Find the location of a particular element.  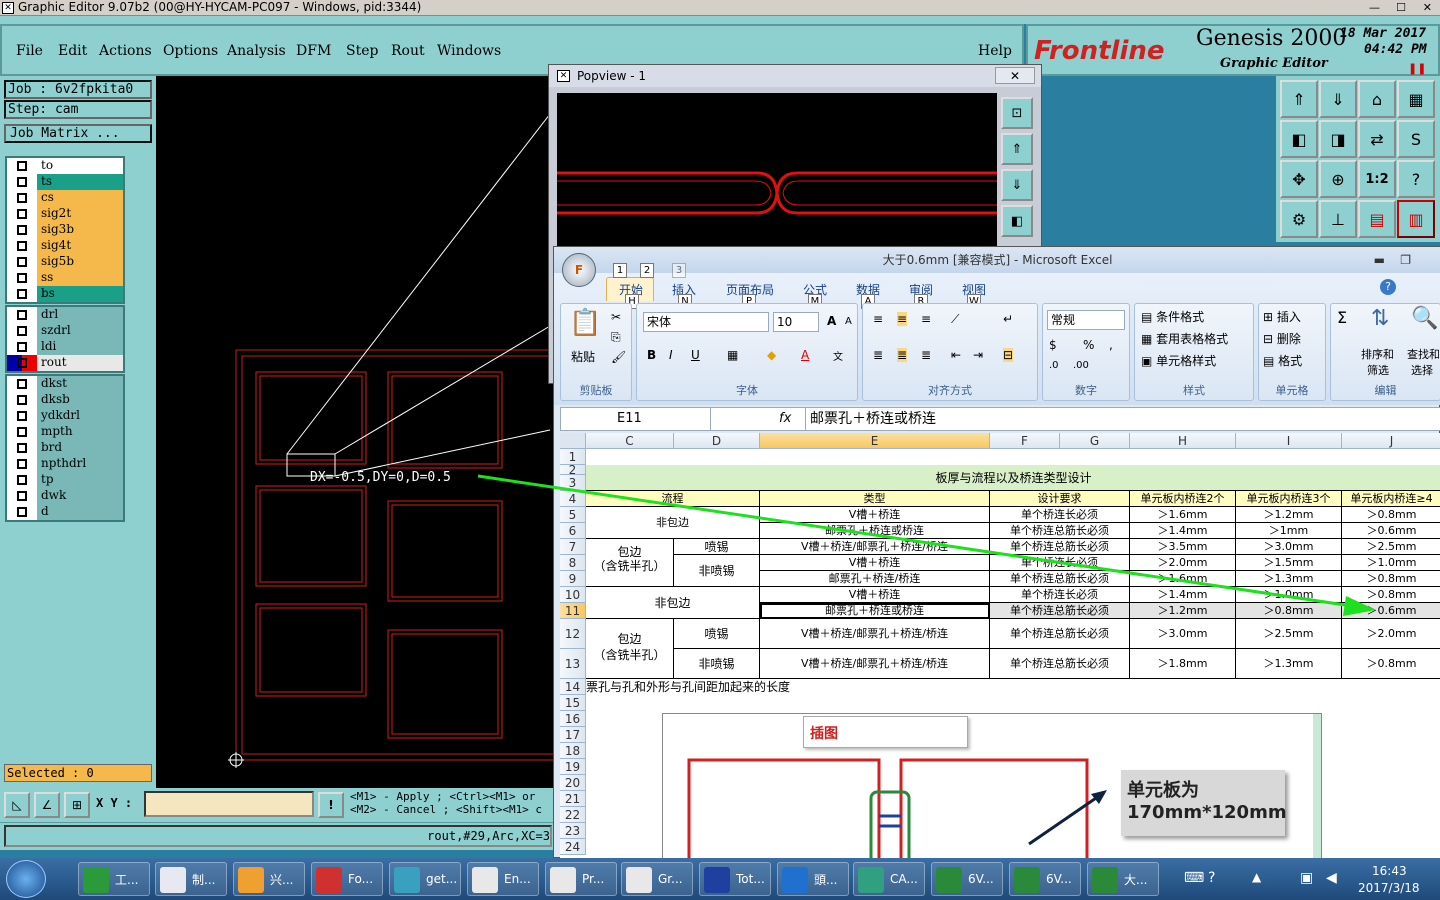

layer-row-npthdrl: npthdrl is located at coordinates (65, 463).